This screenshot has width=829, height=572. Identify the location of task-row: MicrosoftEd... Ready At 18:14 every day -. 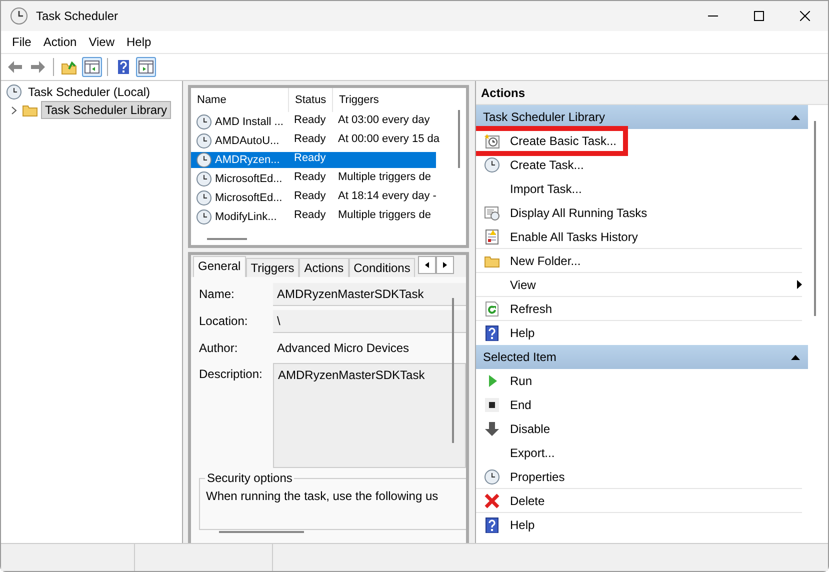
(326, 198).